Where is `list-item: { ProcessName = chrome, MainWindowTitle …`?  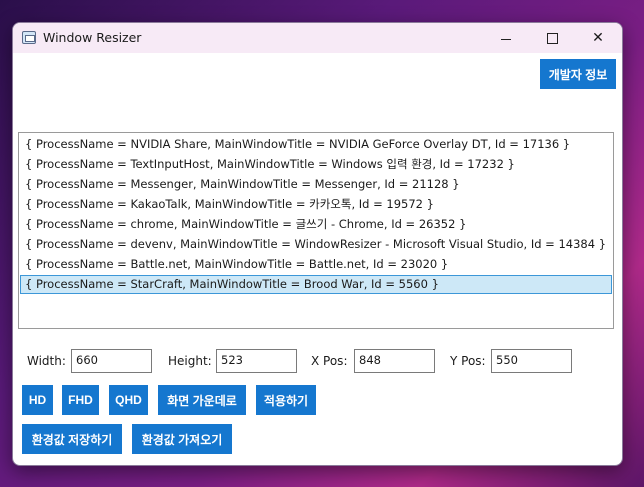
list-item: { ProcessName = chrome, MainWindowTitle … is located at coordinates (316, 224).